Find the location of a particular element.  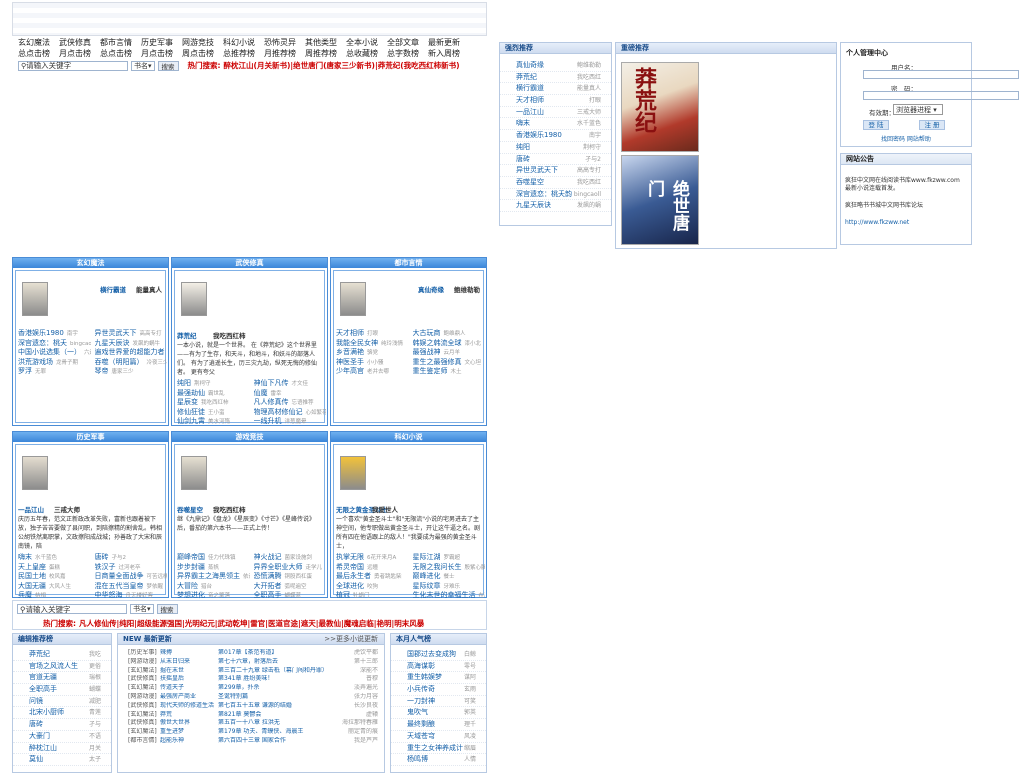

list-item: 少年高官 老并去哪 is located at coordinates (372, 372).